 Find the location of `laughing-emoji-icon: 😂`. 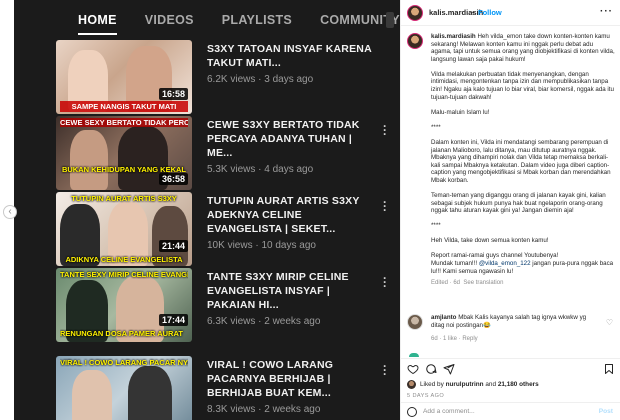

laughing-emoji-icon: 😂 is located at coordinates (486, 325).